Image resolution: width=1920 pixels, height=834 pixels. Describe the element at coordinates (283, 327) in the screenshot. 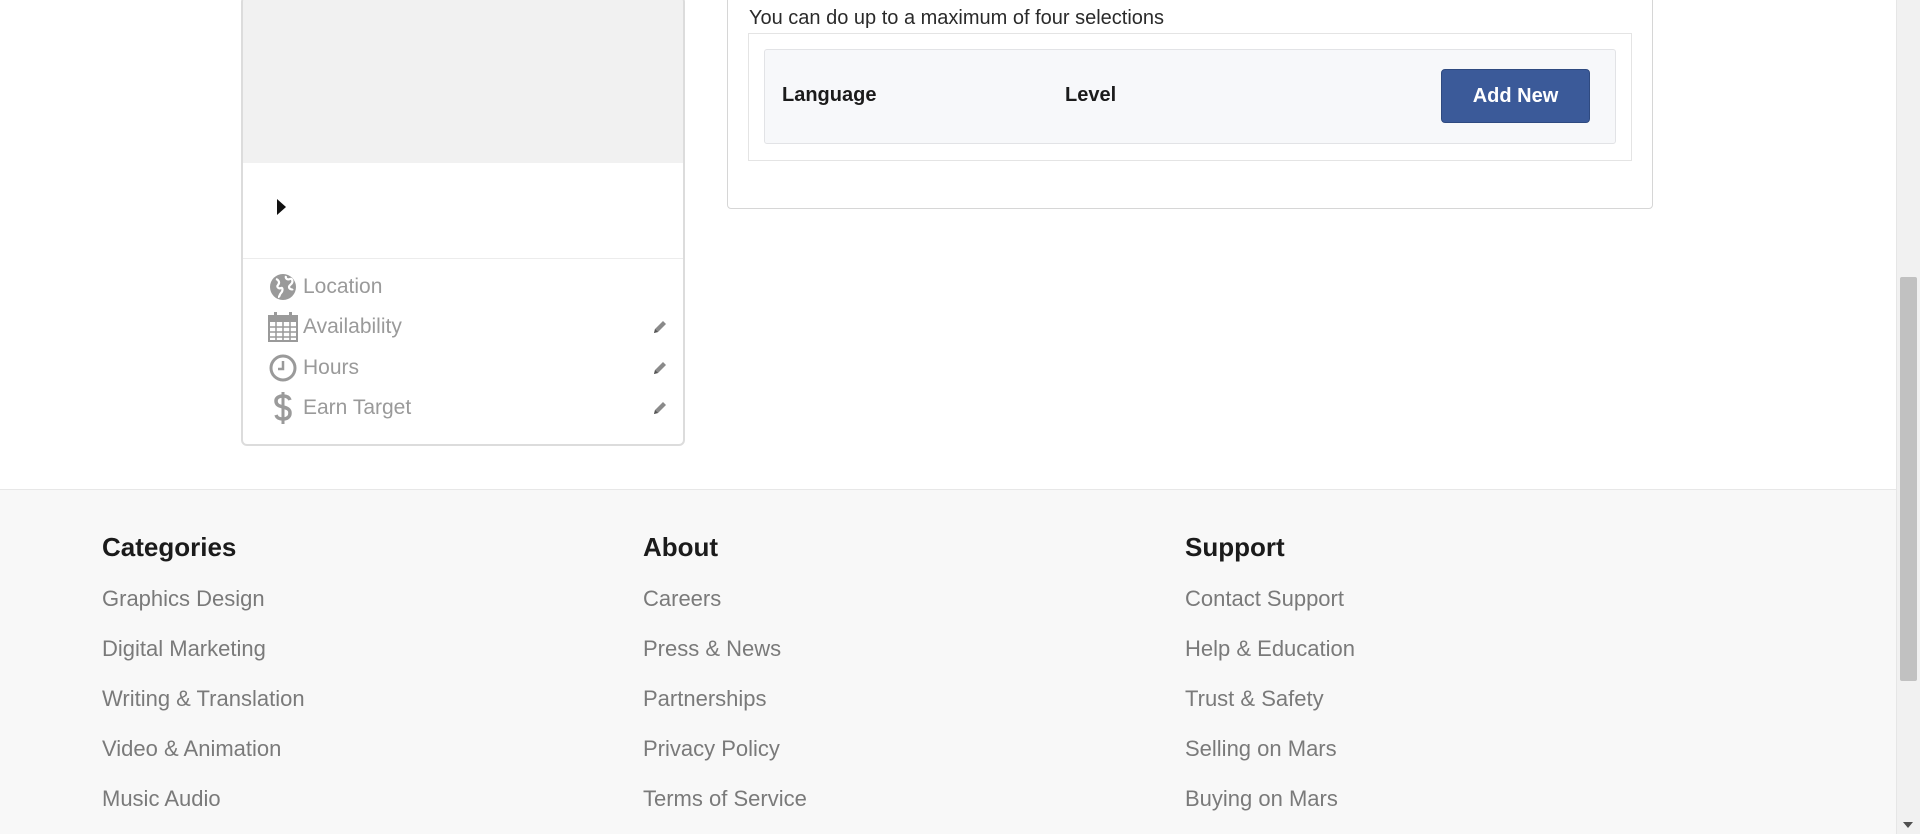

I see `calendar-icon` at that location.